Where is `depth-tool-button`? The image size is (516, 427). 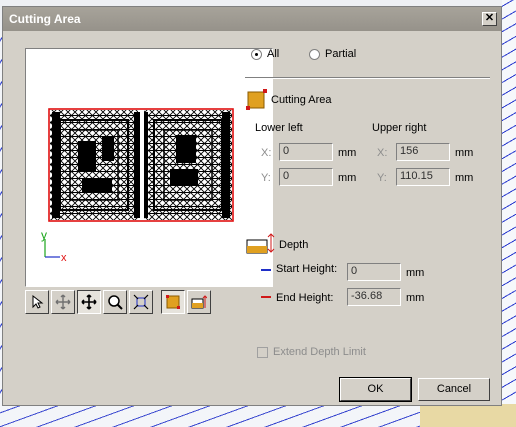
depth-tool-button is located at coordinates (199, 302).